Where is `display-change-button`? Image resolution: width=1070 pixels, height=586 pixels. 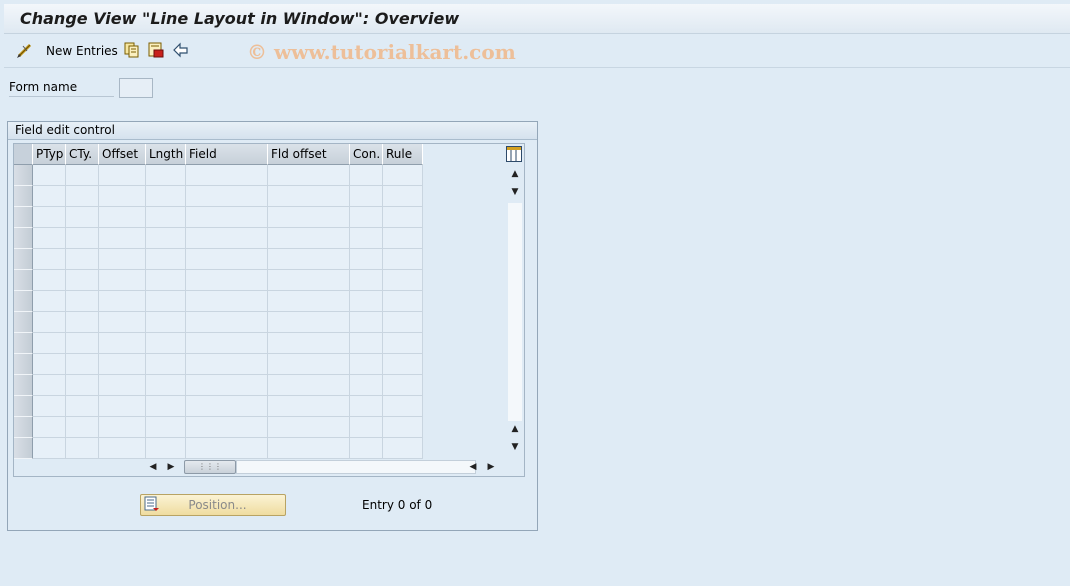
display-change-button is located at coordinates (25, 51).